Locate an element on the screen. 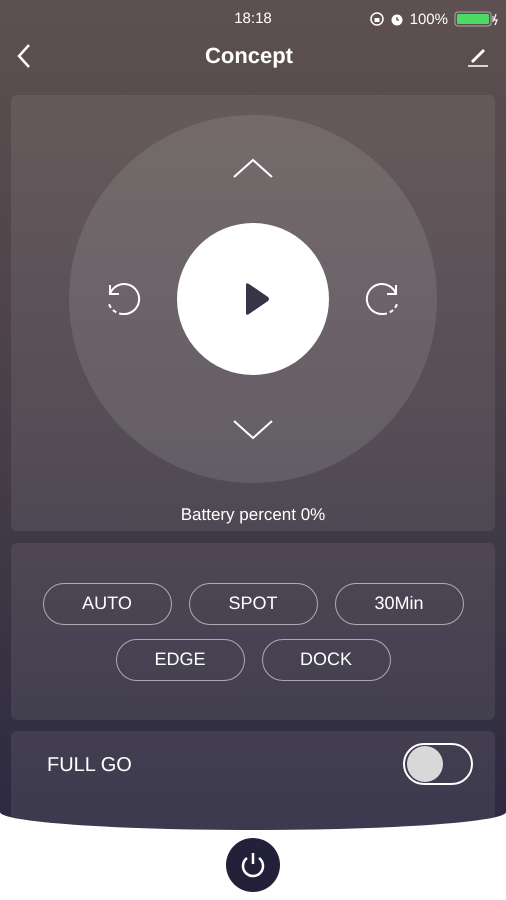  mode-button: SPOT is located at coordinates (253, 603).